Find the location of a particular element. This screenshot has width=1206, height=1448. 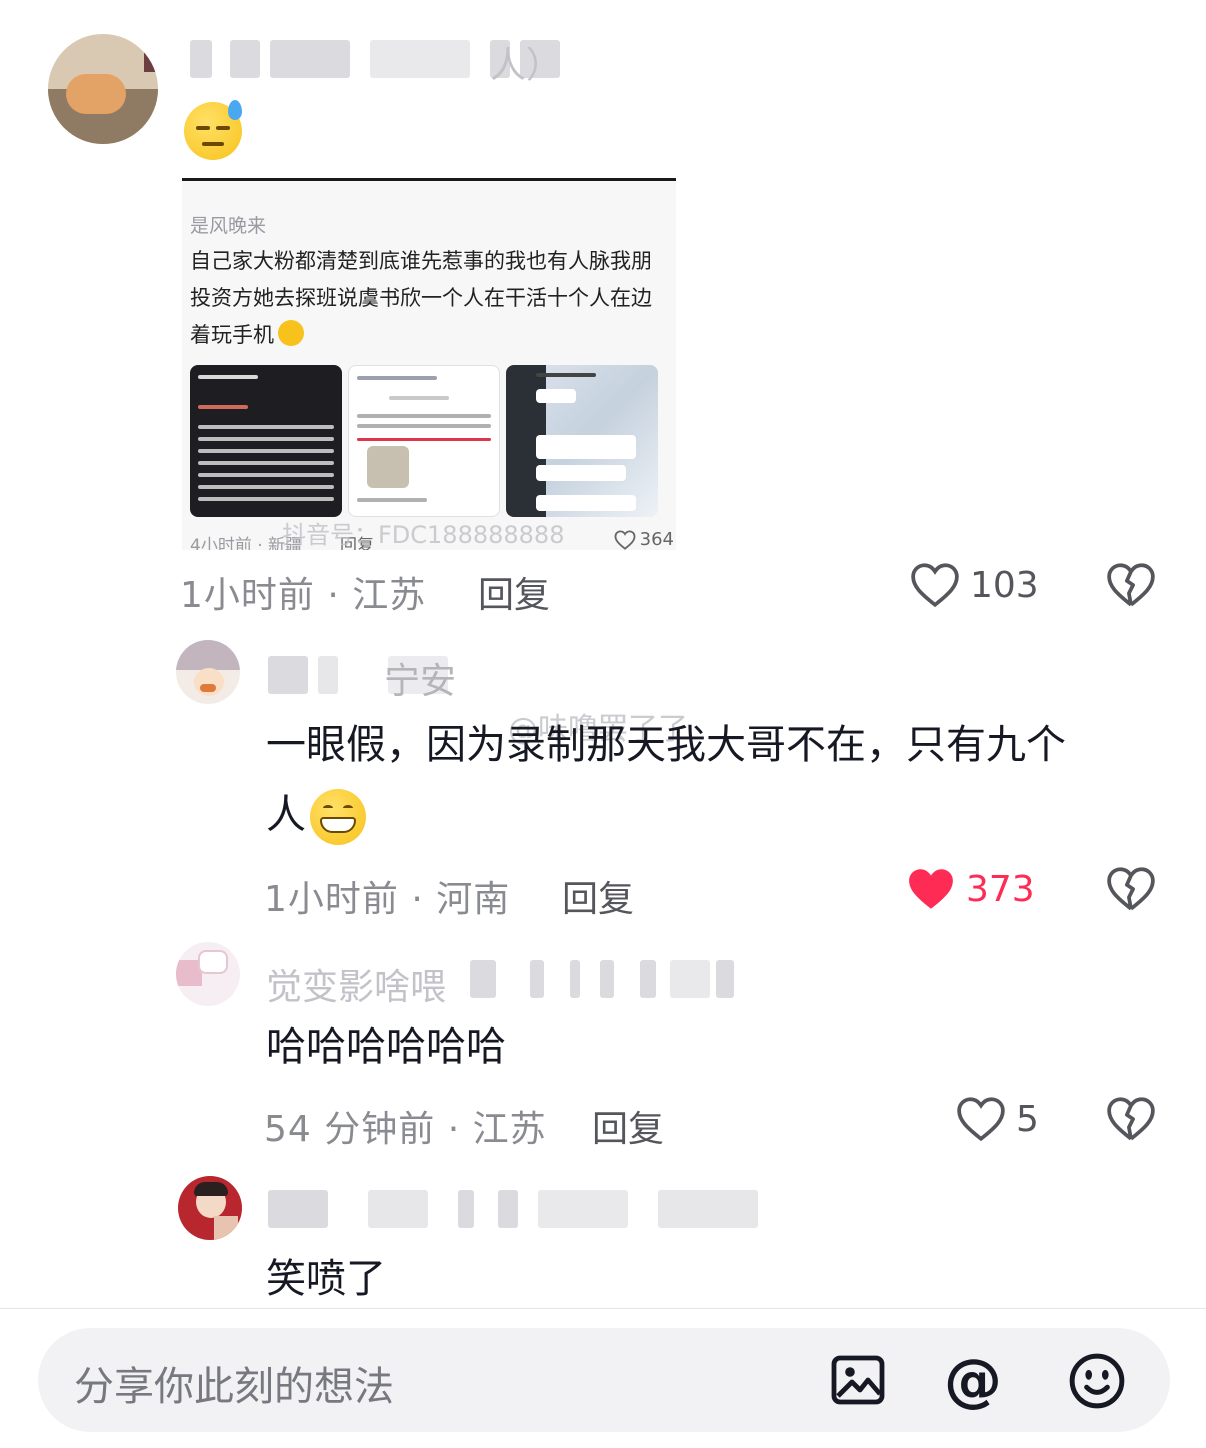

grin-emoji-icon is located at coordinates (338, 817).